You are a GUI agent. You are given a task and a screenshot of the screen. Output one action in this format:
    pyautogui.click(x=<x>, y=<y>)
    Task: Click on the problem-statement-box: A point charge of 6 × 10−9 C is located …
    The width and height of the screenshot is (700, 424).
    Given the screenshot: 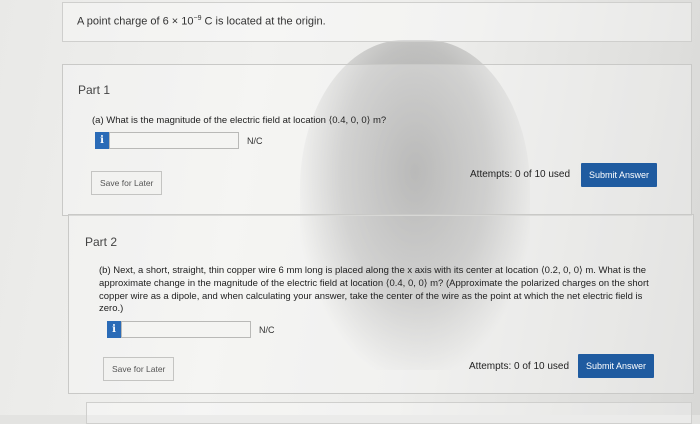 What is the action you would take?
    pyautogui.click(x=377, y=22)
    